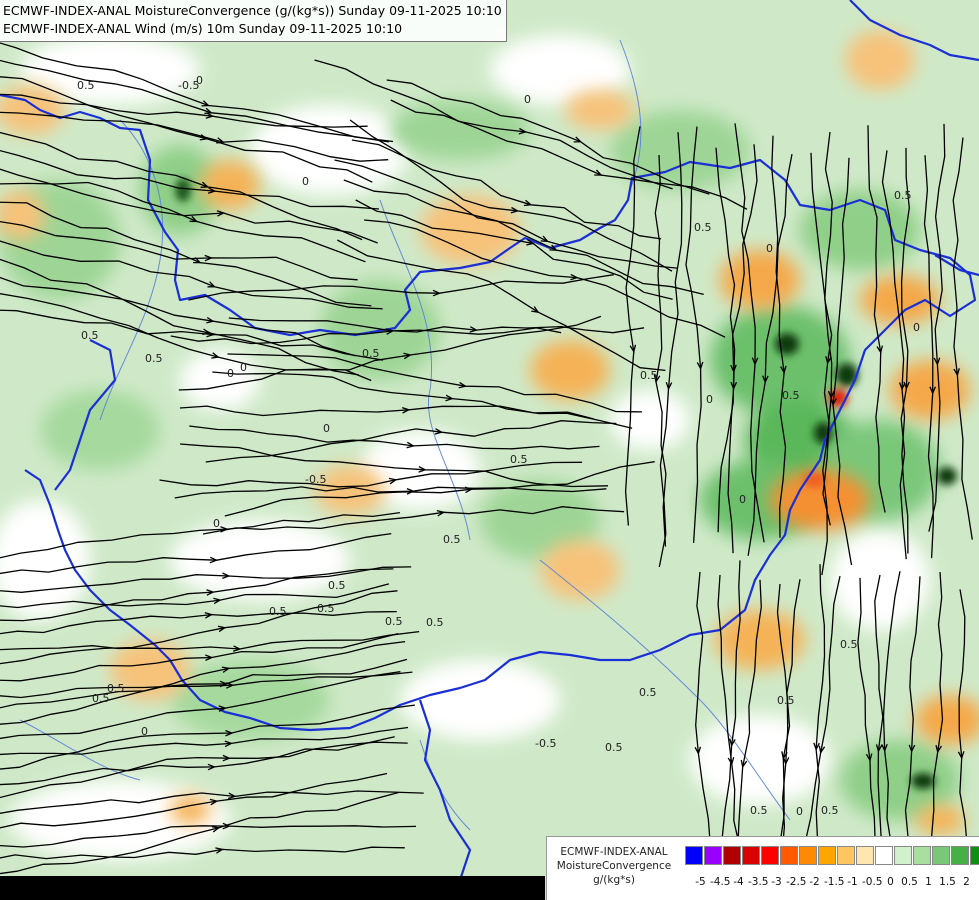 The width and height of the screenshot is (979, 900). What do you see at coordinates (738, 882) in the screenshot?
I see `legend-tick-label: -4` at bounding box center [738, 882].